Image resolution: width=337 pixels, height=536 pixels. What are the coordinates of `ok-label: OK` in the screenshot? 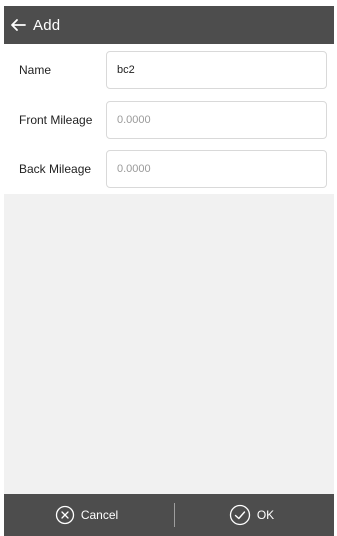 It's located at (265, 515).